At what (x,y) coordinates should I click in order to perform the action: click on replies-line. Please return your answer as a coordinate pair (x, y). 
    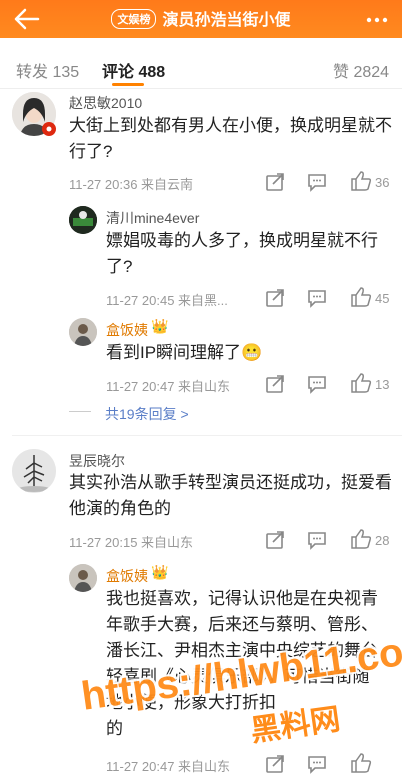
    Looking at the image, I should click on (80, 411).